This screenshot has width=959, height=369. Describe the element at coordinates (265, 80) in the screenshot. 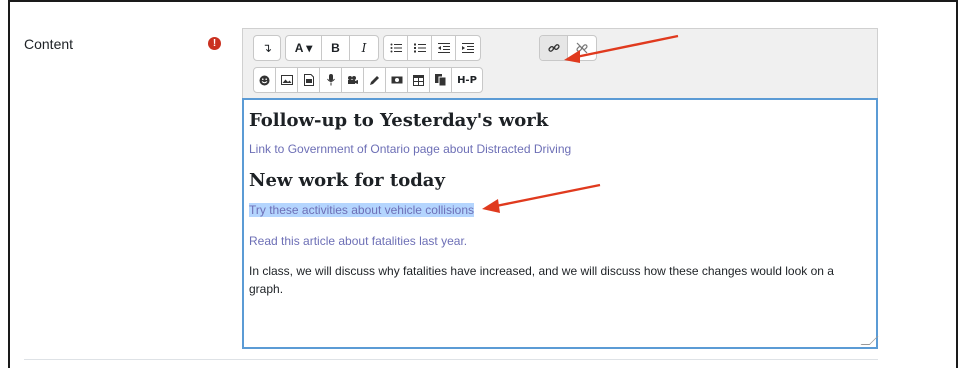

I see `emoji-icon` at that location.